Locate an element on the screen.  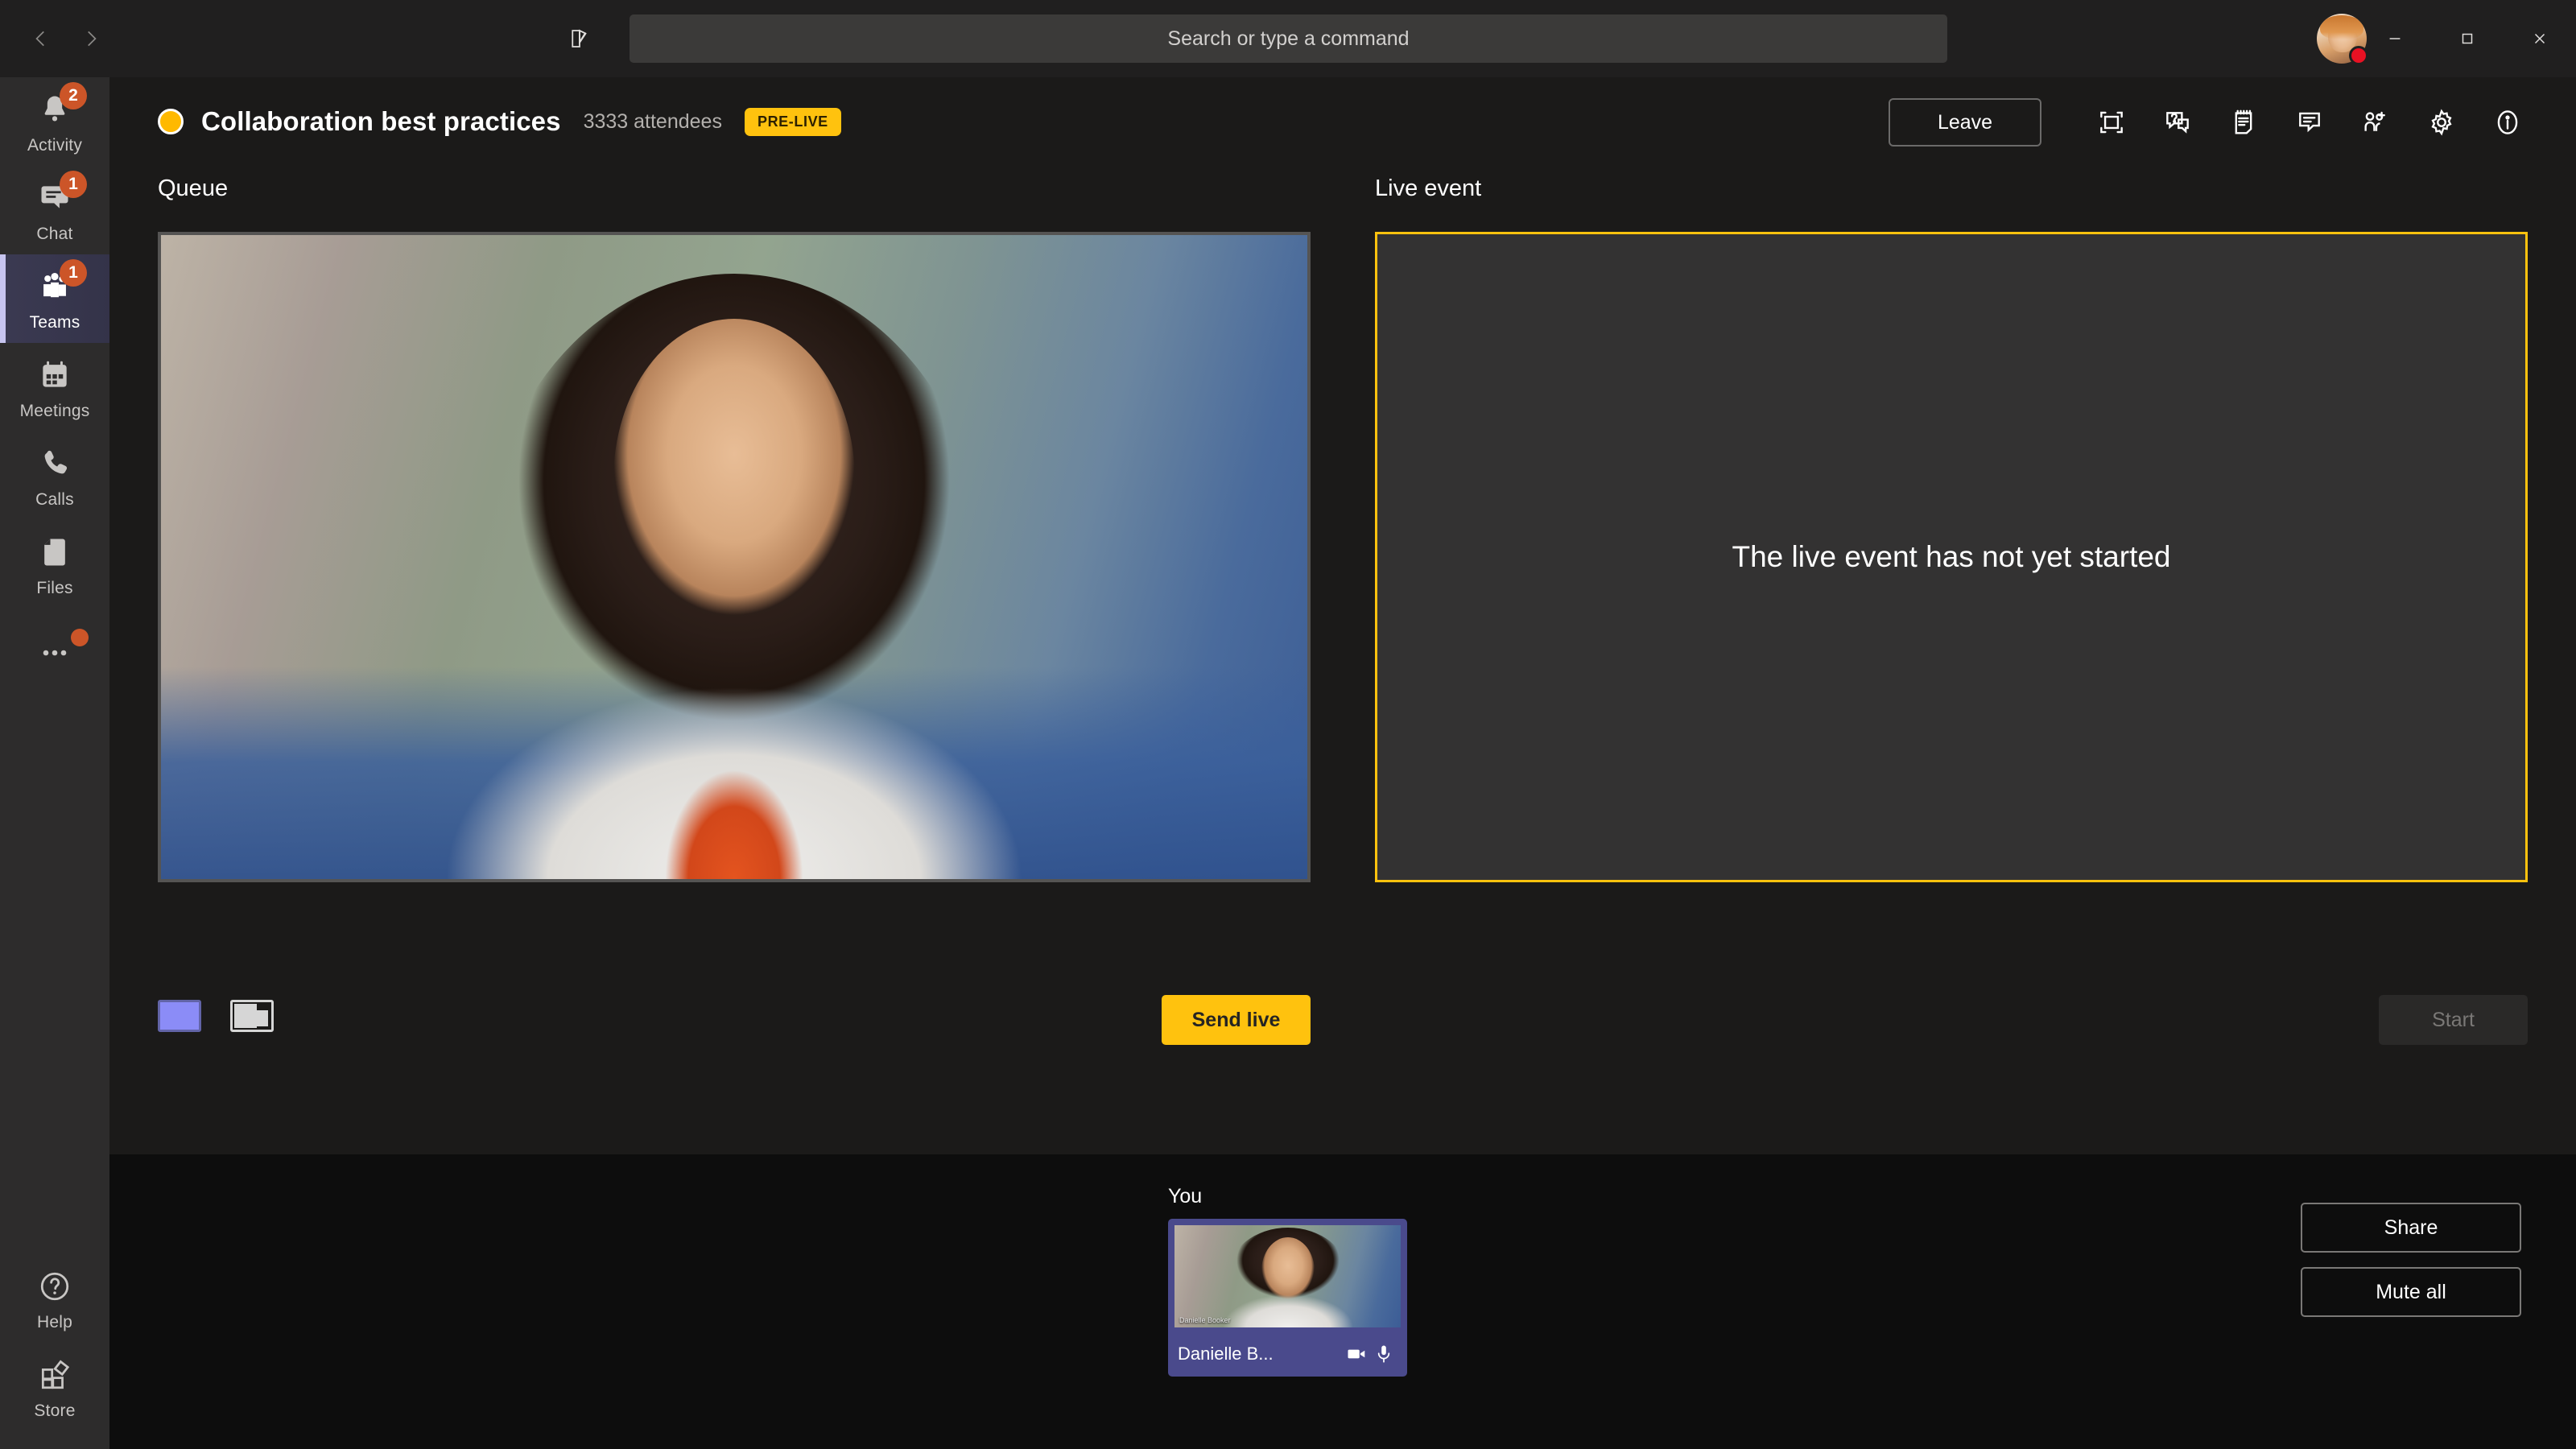
status-badge: PRE-LIVE is located at coordinates (792, 121).